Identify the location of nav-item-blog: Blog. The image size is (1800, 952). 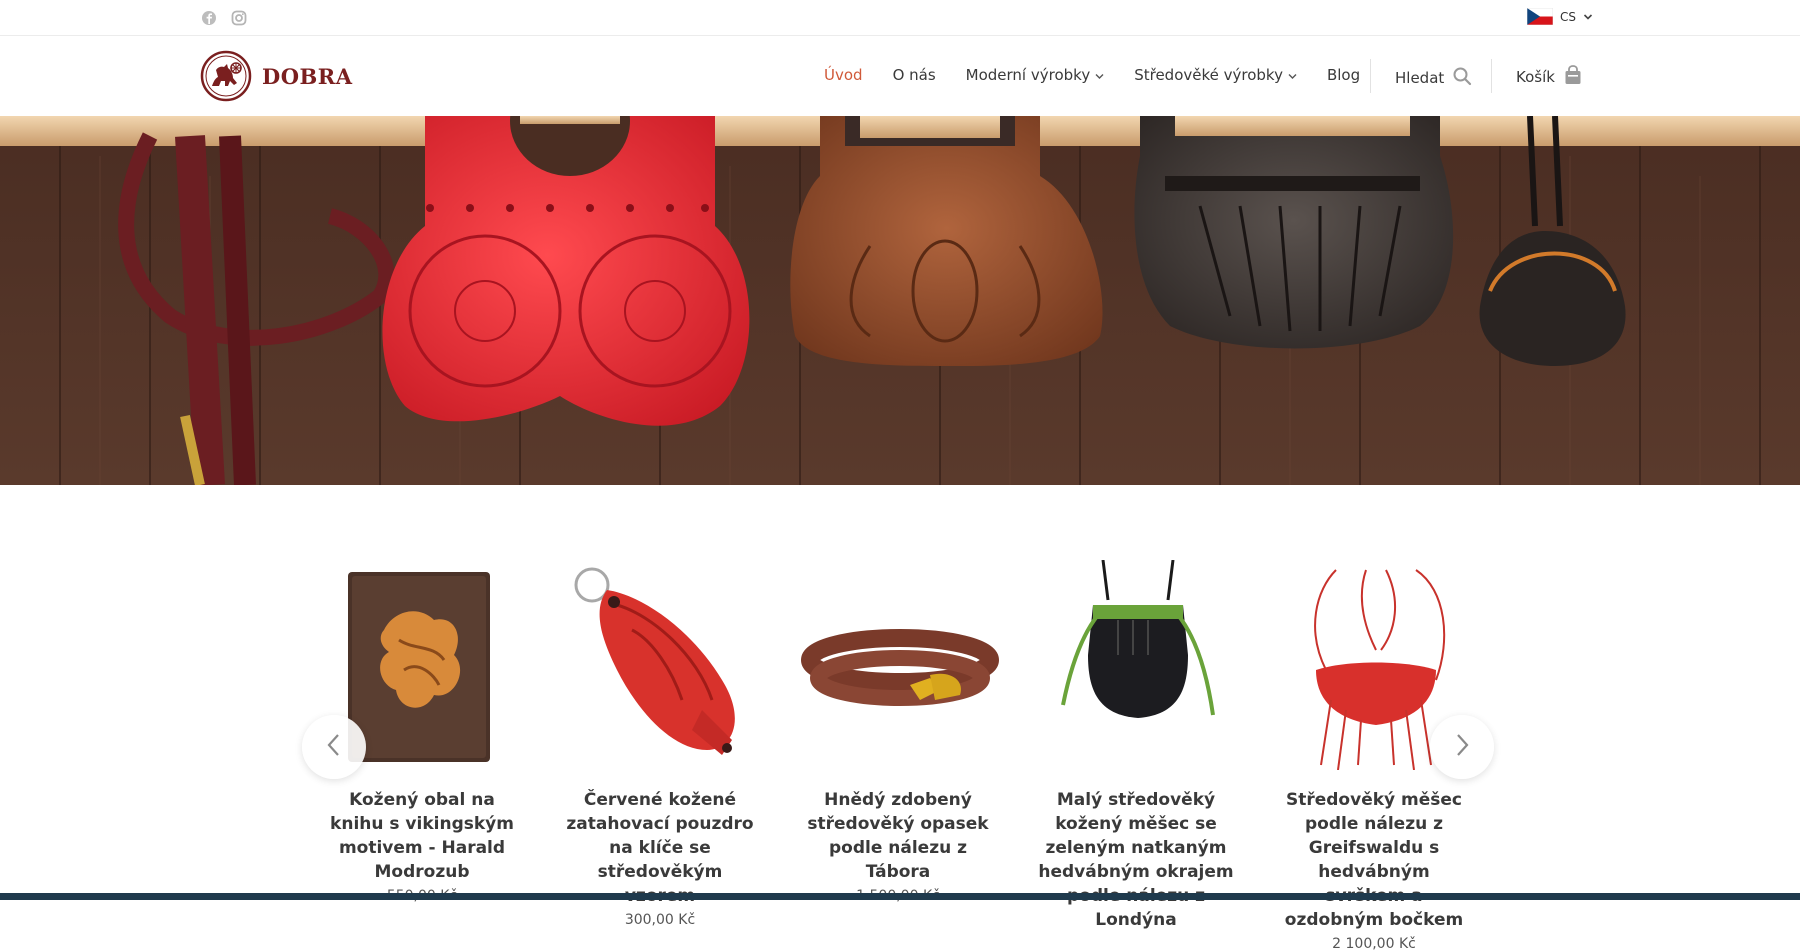
(1343, 75).